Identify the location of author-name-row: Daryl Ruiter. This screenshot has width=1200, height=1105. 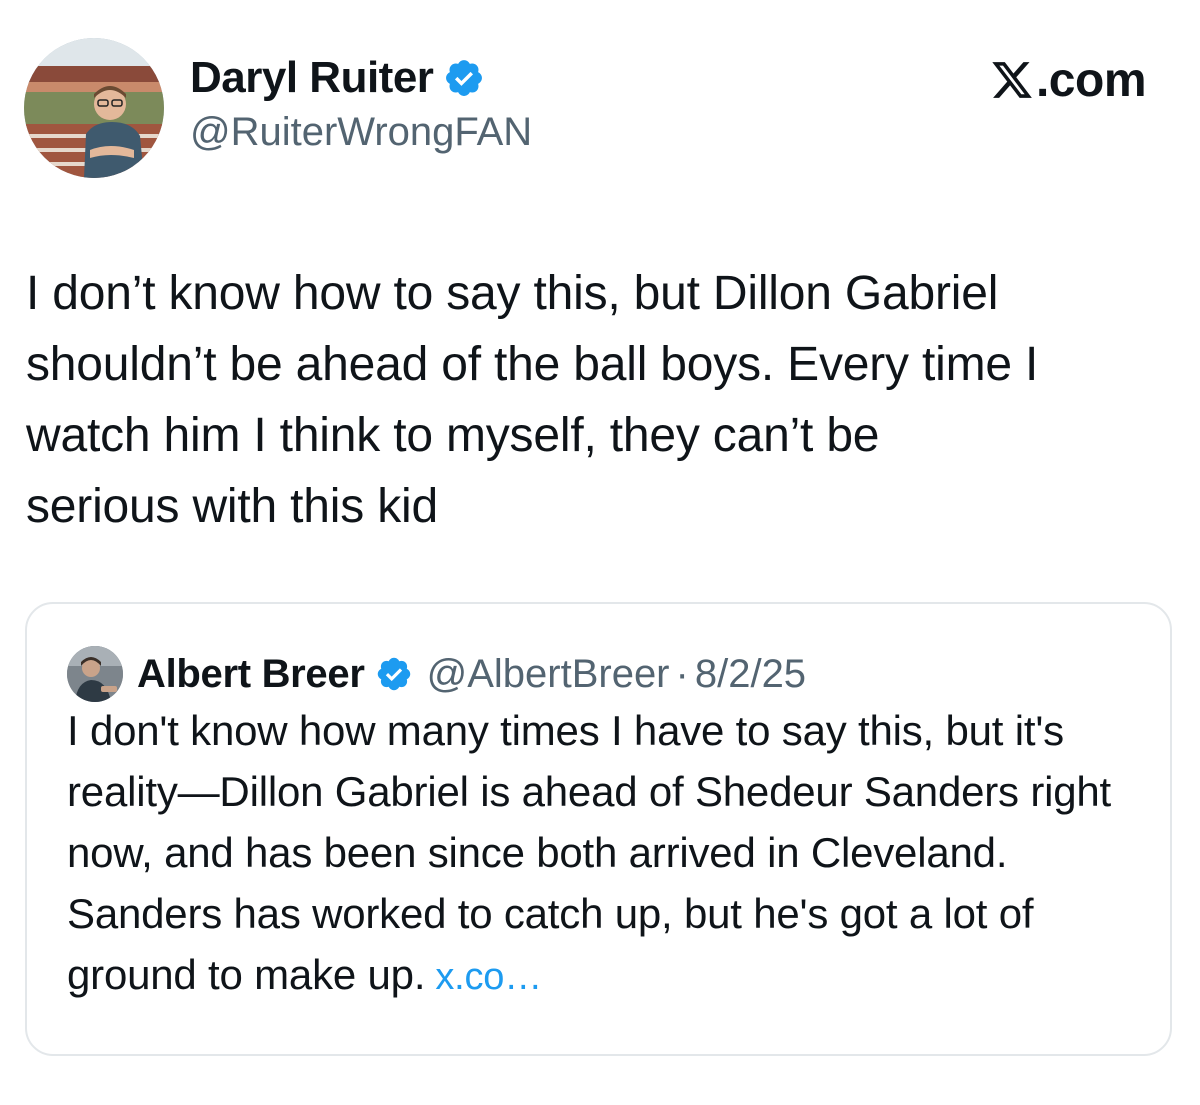
(337, 78).